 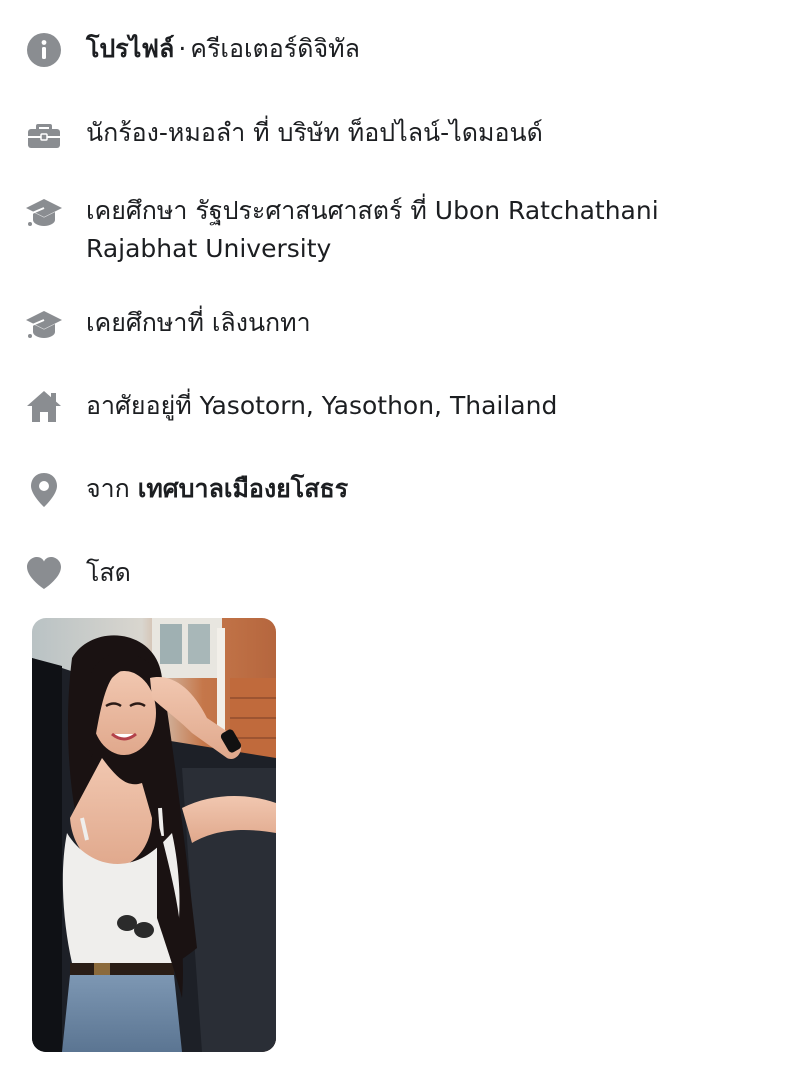 I want to click on intro-from-text: จาก เทศบาลเมืองยโสธร, so click(x=217, y=489).